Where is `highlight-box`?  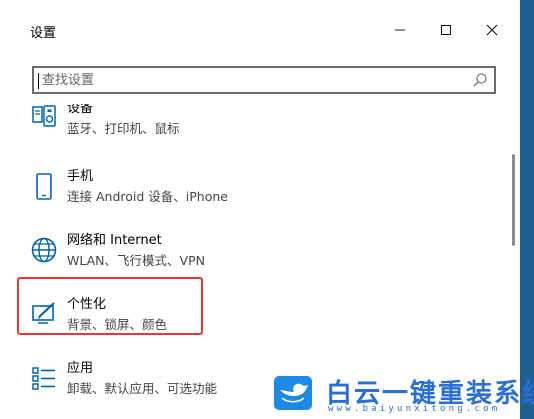 highlight-box is located at coordinates (110, 306).